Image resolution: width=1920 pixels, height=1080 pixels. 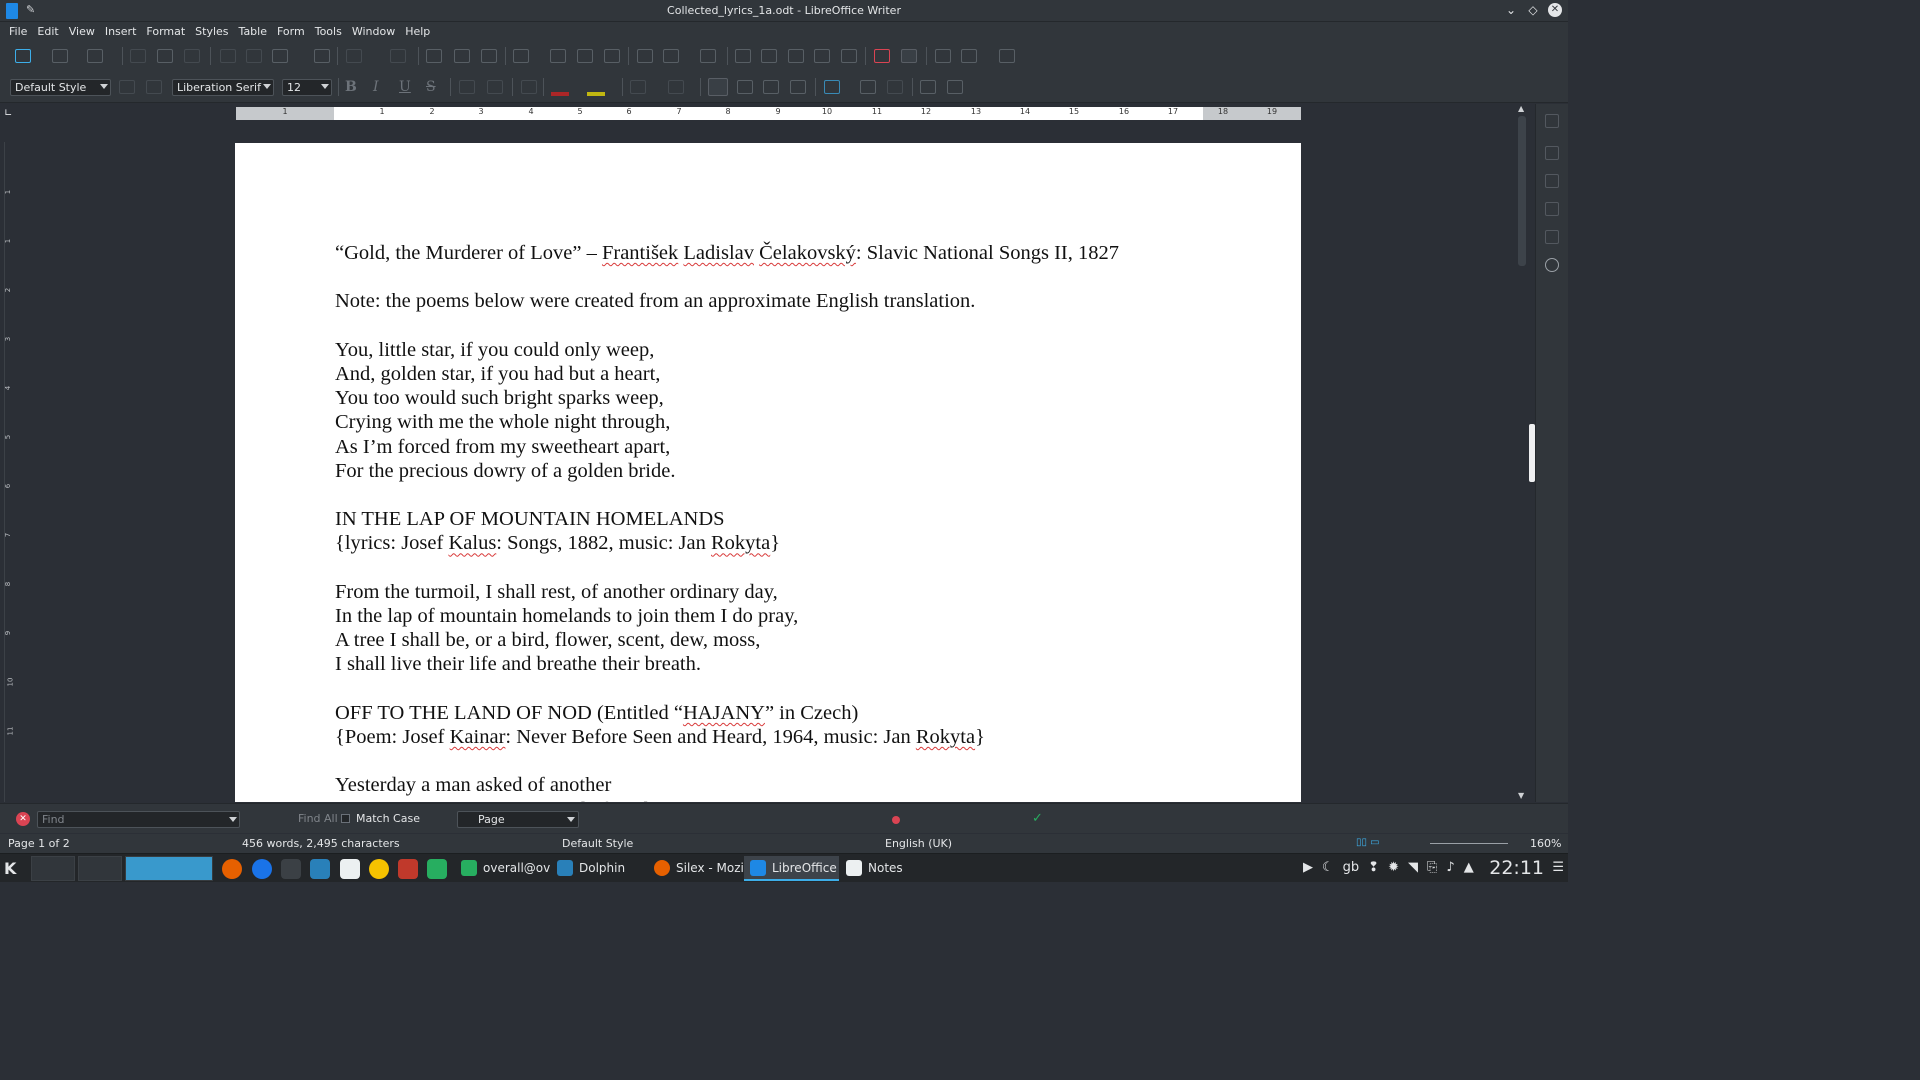 I want to click on menu-styles: Styles, so click(x=211, y=31).